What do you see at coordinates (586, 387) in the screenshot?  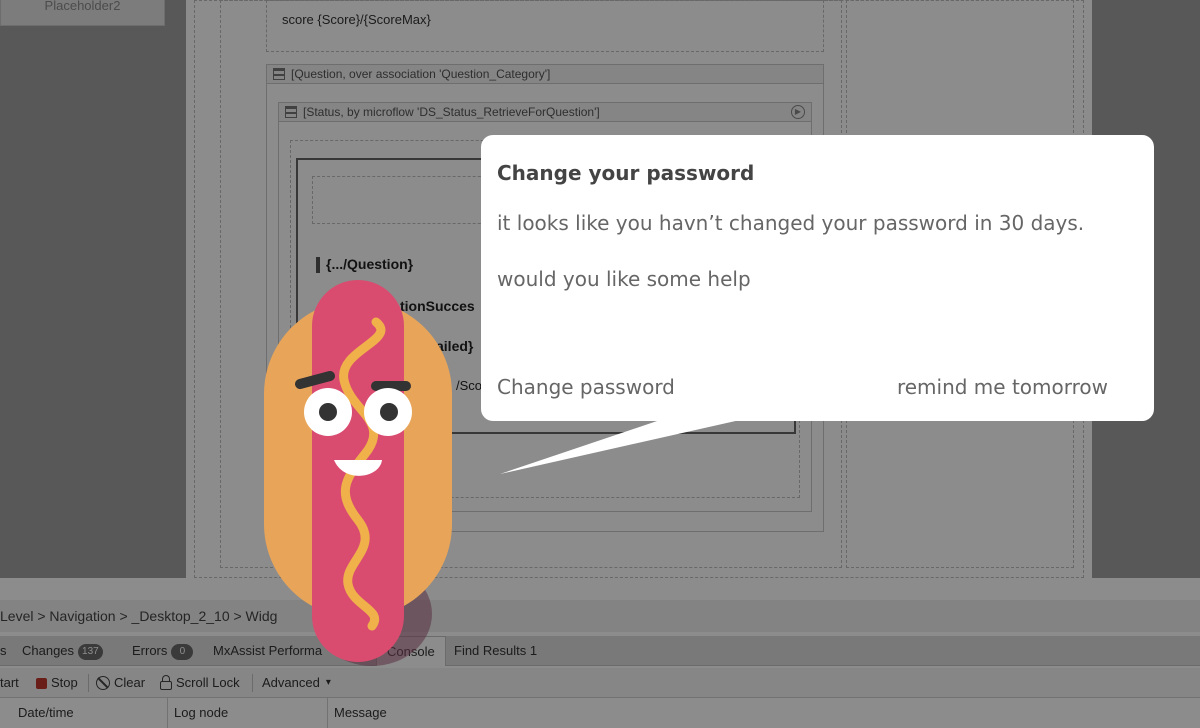 I see `change-password-button: Change password` at bounding box center [586, 387].